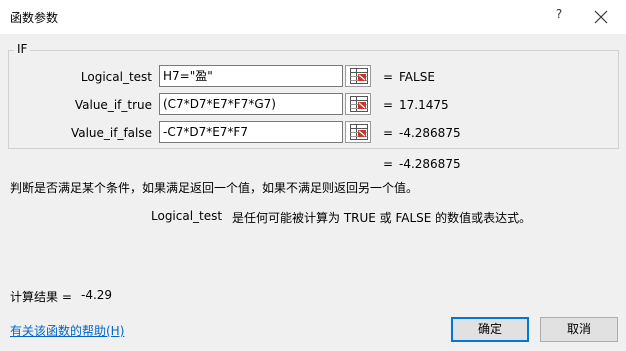  Describe the element at coordinates (97, 295) in the screenshot. I see `calc-result-value: -4.29` at that location.